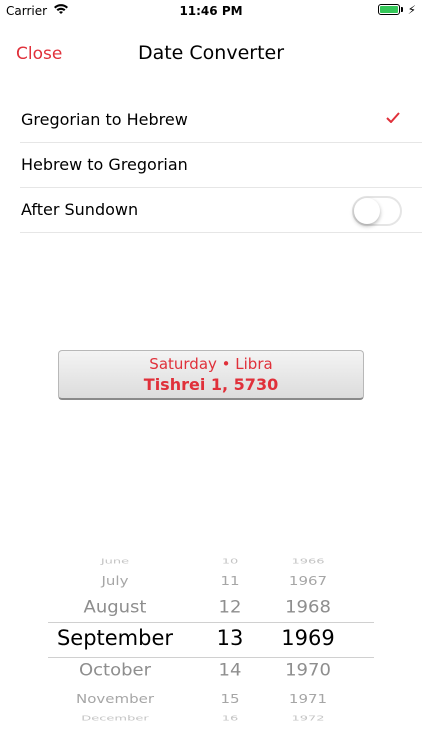 This screenshot has height=750, width=422. Describe the element at coordinates (389, 9) in the screenshot. I see `battery-icon` at that location.